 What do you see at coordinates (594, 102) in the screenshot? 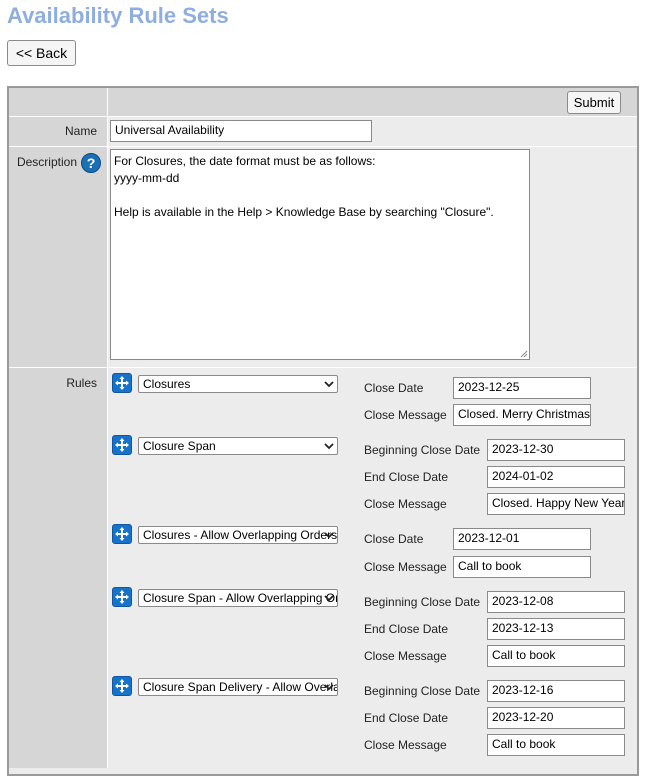
I see `submit-button: Submit` at bounding box center [594, 102].